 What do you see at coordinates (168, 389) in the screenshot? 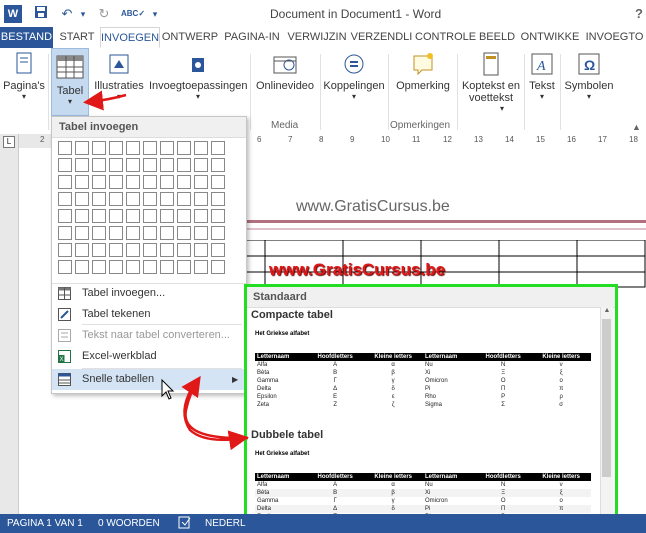
I see `mouse-cursor-icon` at bounding box center [168, 389].